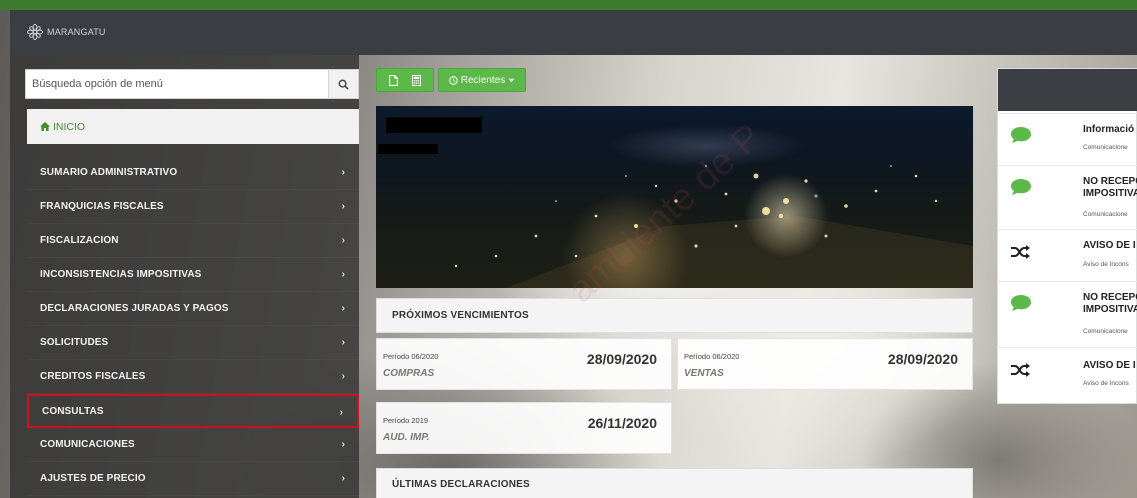 The height and width of the screenshot is (498, 1137). Describe the element at coordinates (121, 274) in the screenshot. I see `sidebar-item-label: INCONSISTENCIAS IMPOSITIVAS` at that location.